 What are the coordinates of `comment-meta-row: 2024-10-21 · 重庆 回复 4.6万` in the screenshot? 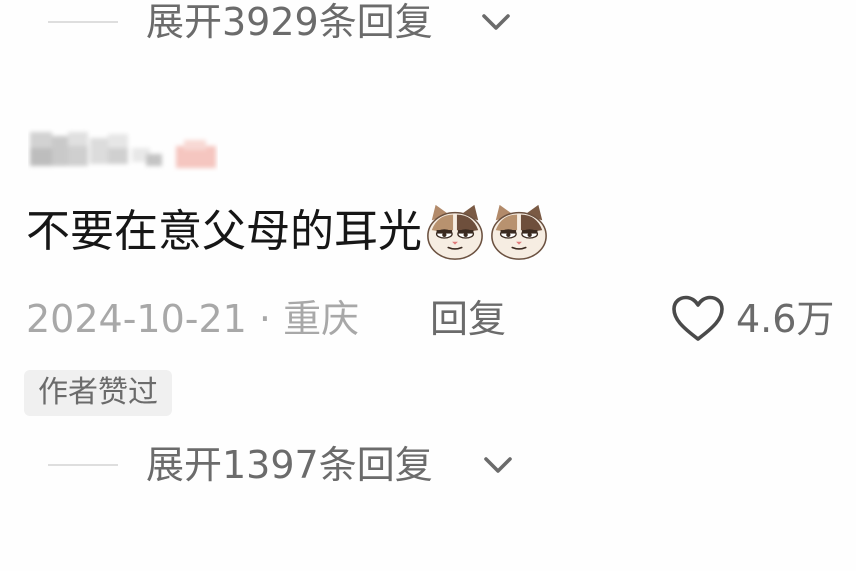 It's located at (436, 319).